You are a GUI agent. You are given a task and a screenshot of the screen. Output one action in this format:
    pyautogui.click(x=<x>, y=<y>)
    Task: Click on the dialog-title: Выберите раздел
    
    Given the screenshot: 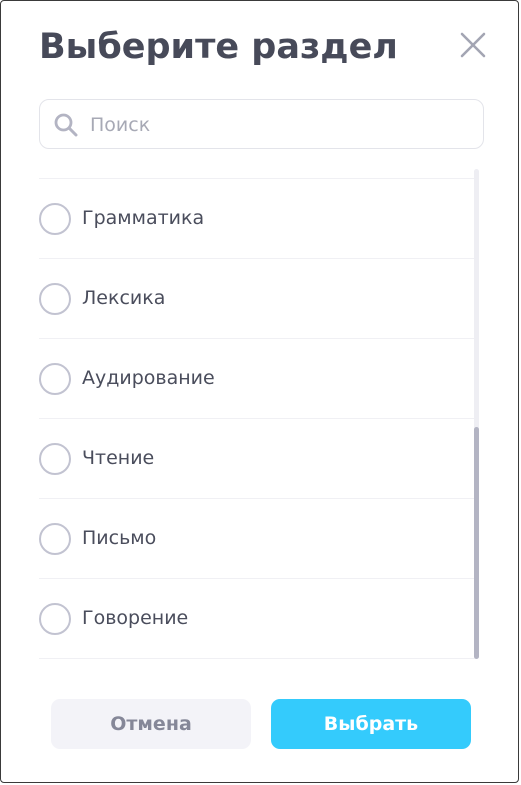 What is the action you would take?
    pyautogui.click(x=218, y=47)
    